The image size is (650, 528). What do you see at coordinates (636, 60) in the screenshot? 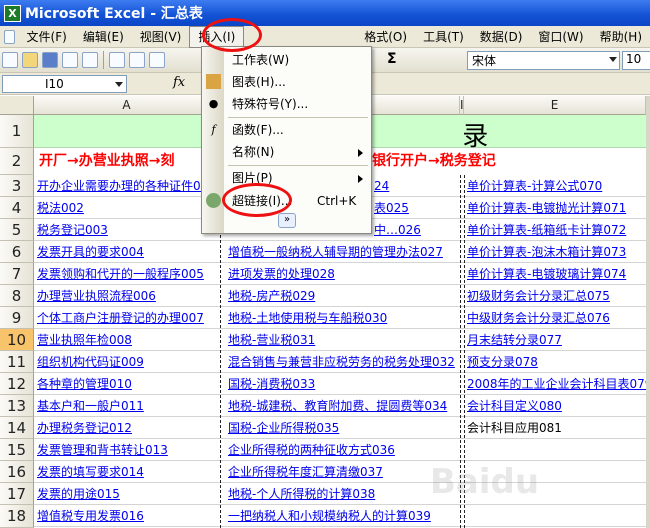
I see `font-size-select: 10` at bounding box center [636, 60].